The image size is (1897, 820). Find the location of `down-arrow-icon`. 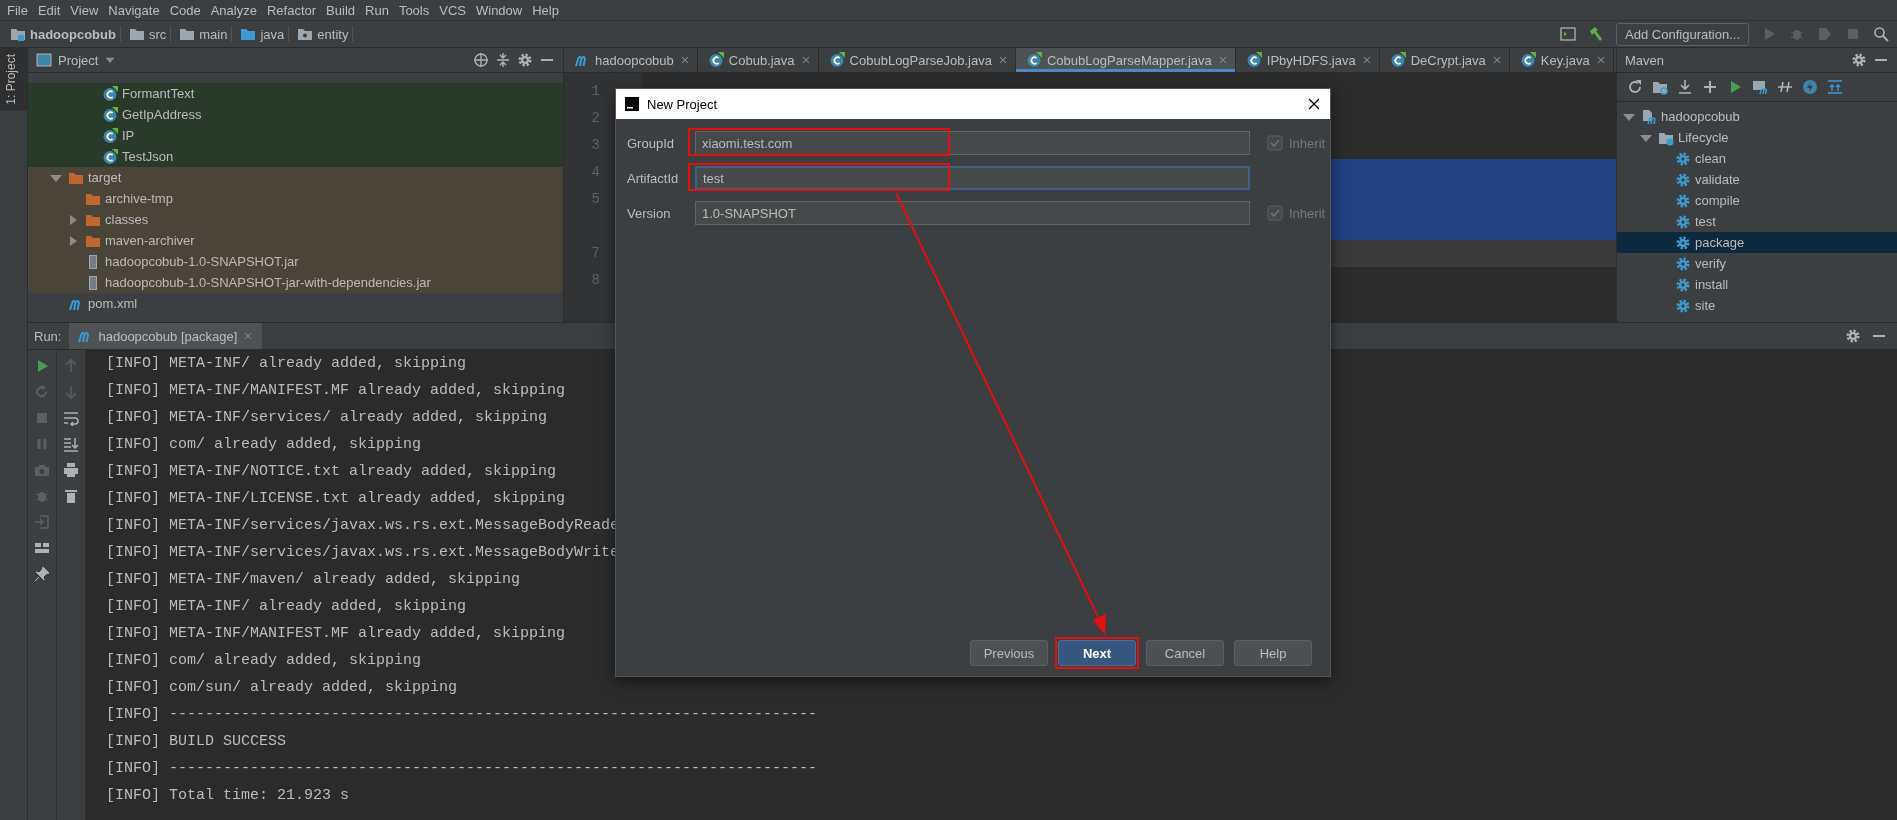

down-arrow-icon is located at coordinates (71, 392).